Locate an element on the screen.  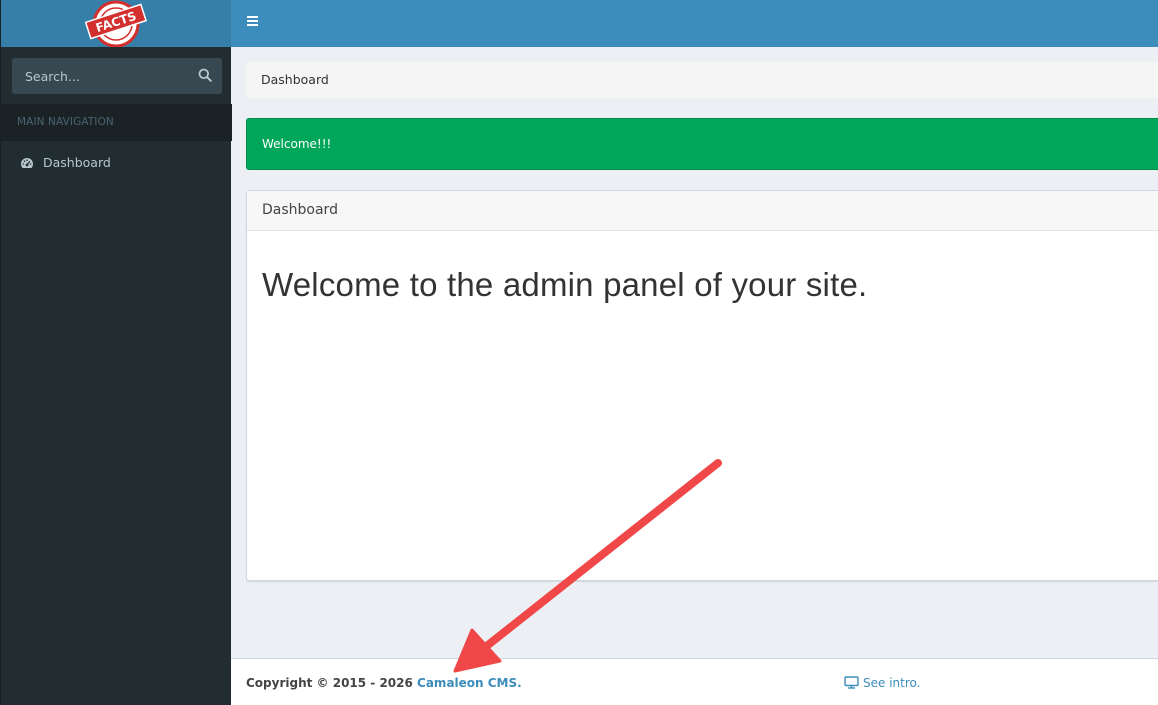
logo-bar: FACTS is located at coordinates (116, 23).